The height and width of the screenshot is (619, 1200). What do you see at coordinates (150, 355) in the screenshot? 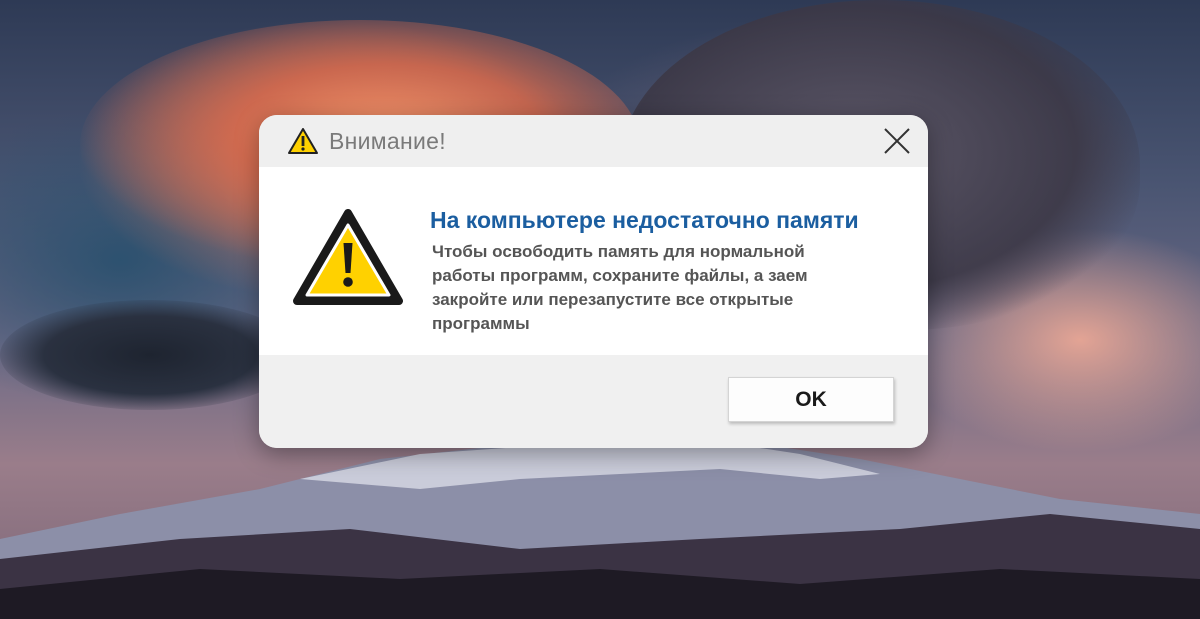
I see `background-cloud-low` at bounding box center [150, 355].